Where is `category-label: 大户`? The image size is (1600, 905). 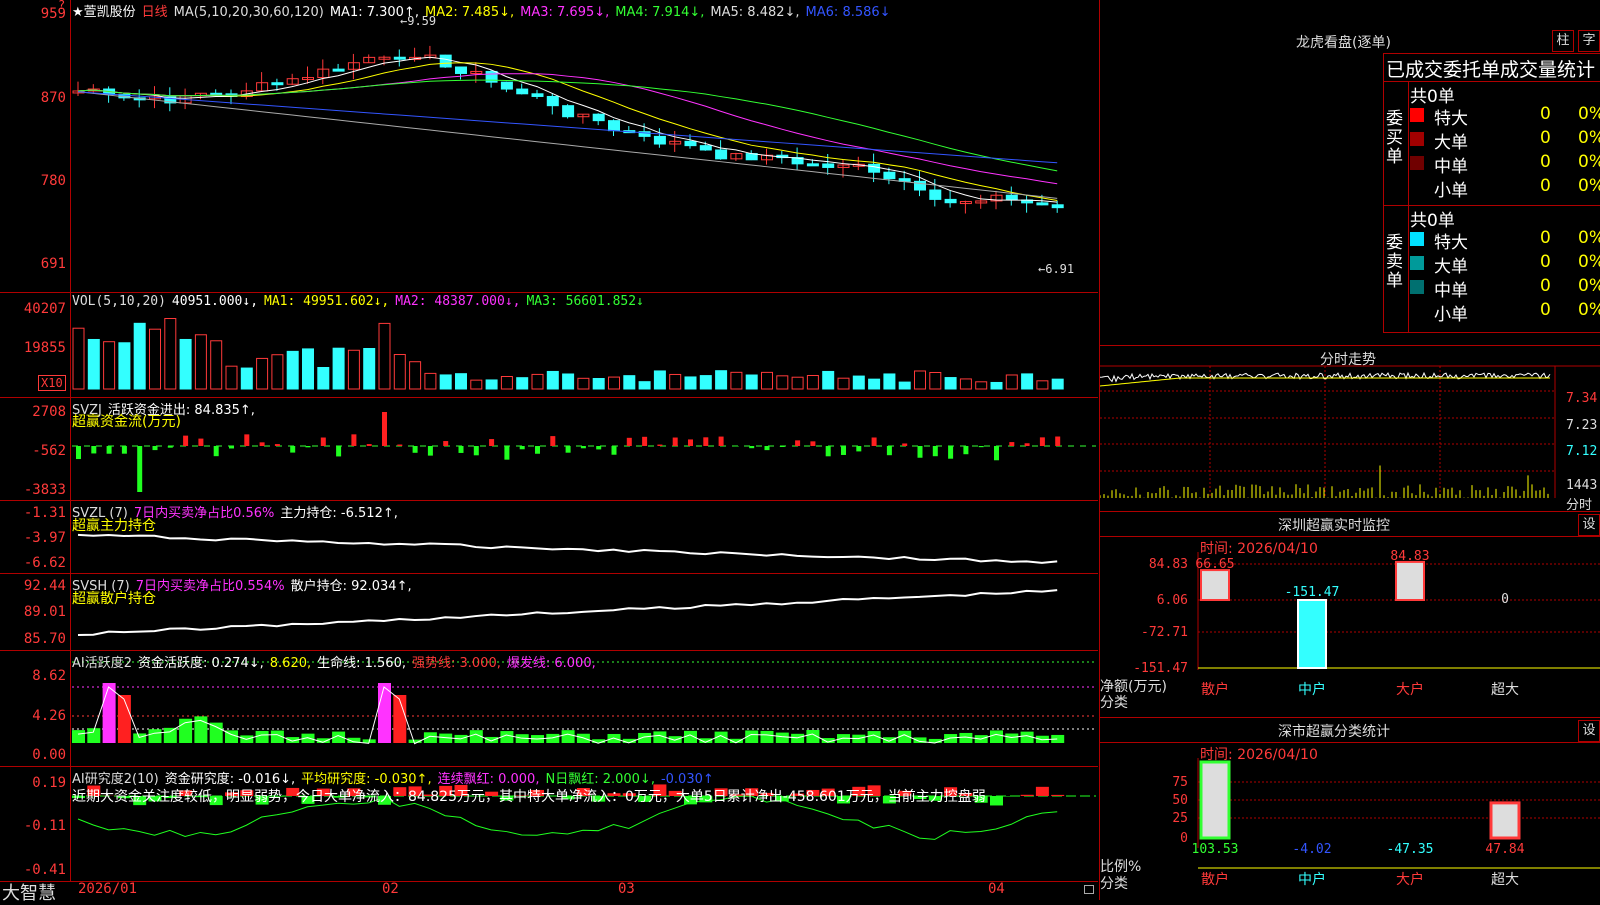
category-label: 大户 is located at coordinates (1410, 879).